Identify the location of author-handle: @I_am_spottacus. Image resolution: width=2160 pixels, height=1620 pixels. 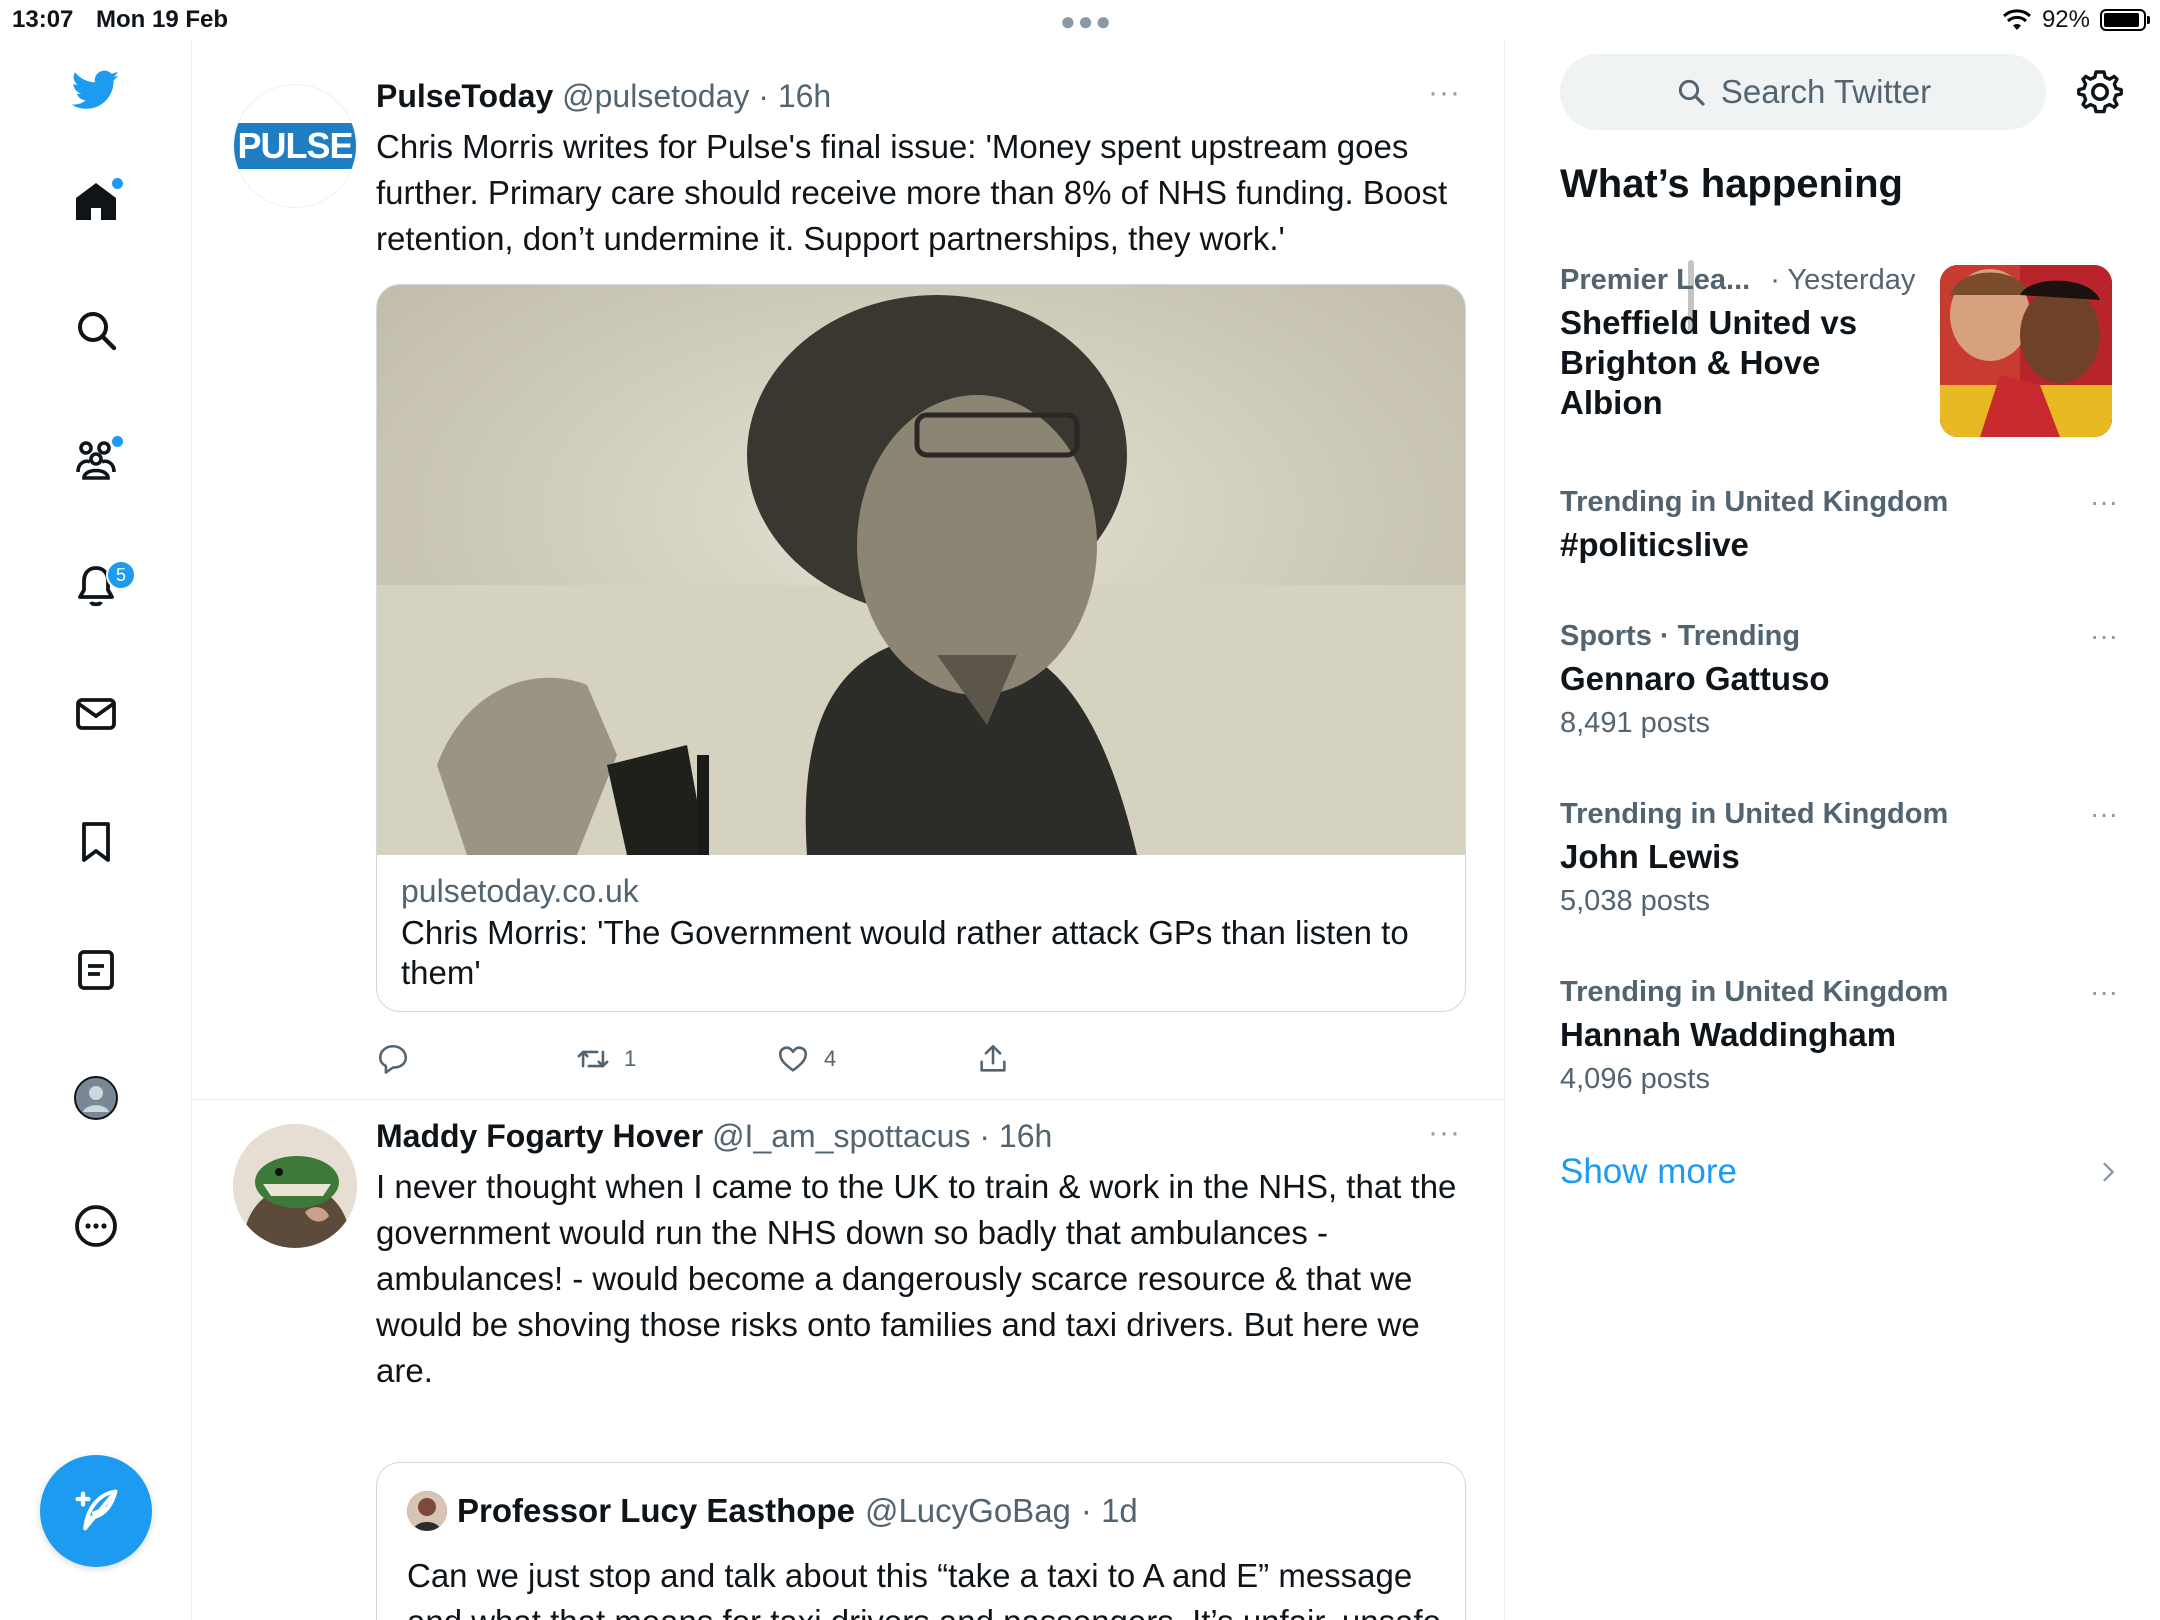
(841, 1136).